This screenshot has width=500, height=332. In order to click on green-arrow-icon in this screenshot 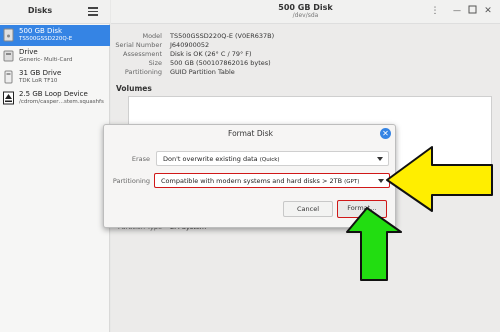, I will do `click(374, 244)`.